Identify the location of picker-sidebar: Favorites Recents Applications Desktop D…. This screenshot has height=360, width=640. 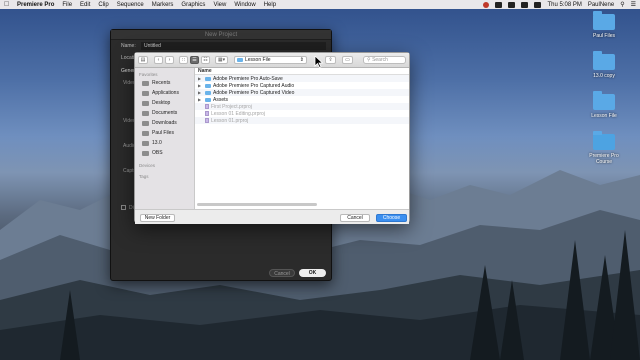
(165, 138).